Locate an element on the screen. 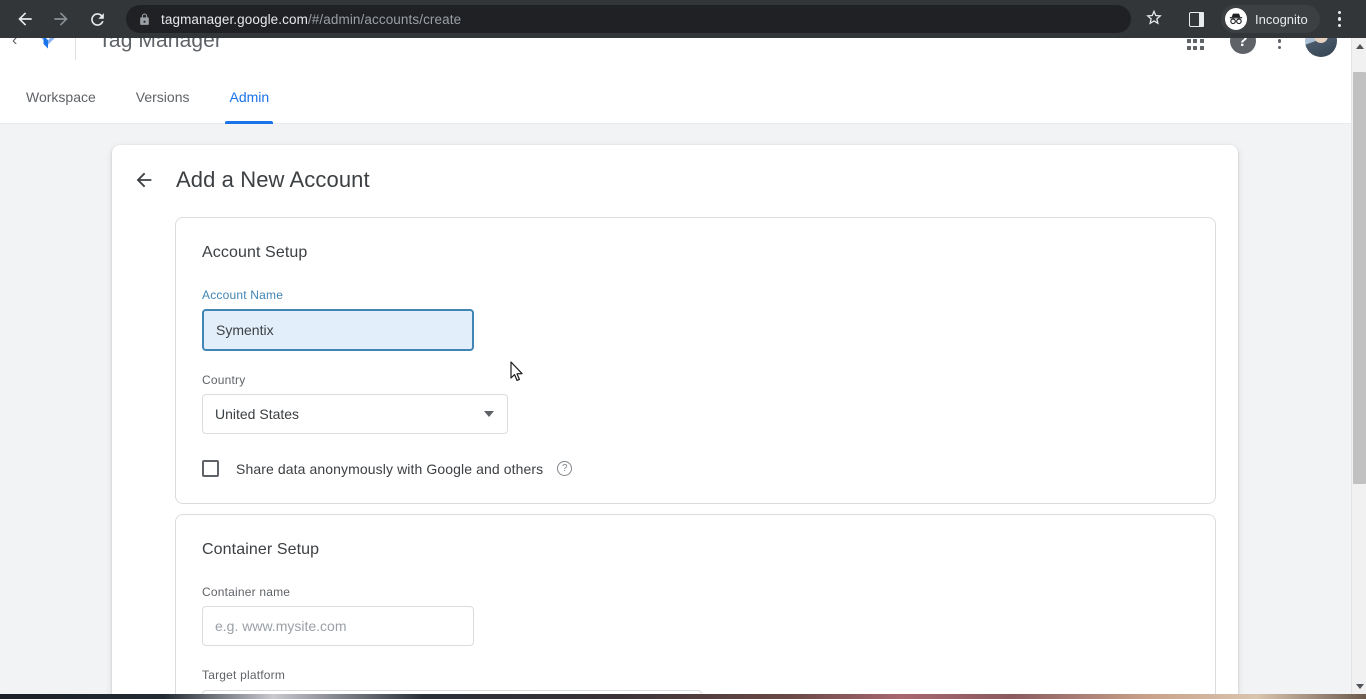 This screenshot has width=1366, height=699. browser-toolbar-actions: Incognito is located at coordinates (1249, 19).